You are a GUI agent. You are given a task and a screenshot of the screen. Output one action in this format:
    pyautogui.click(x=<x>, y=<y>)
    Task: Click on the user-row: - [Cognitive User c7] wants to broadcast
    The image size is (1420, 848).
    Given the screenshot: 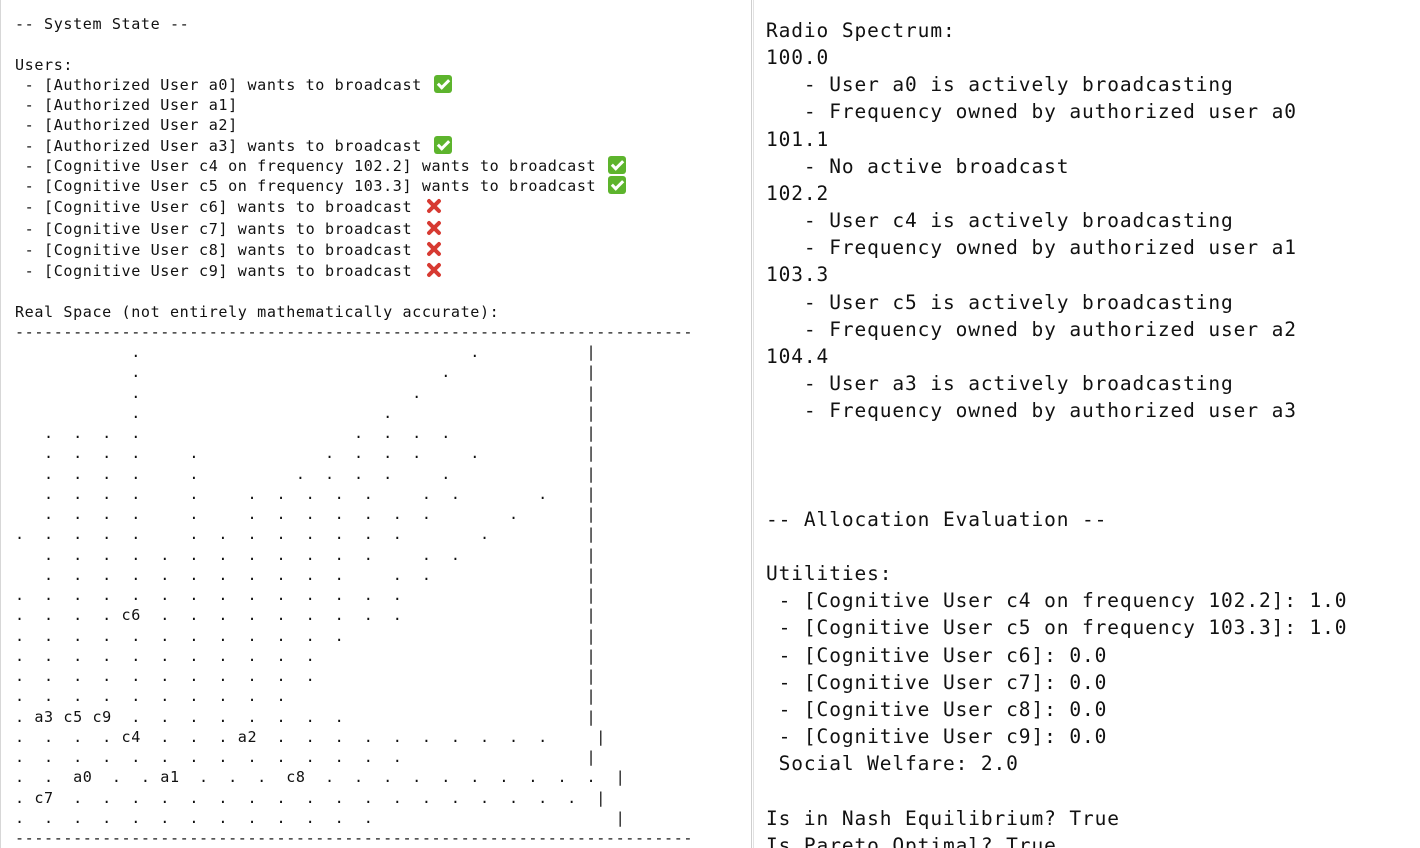 What is the action you would take?
    pyautogui.click(x=354, y=228)
    